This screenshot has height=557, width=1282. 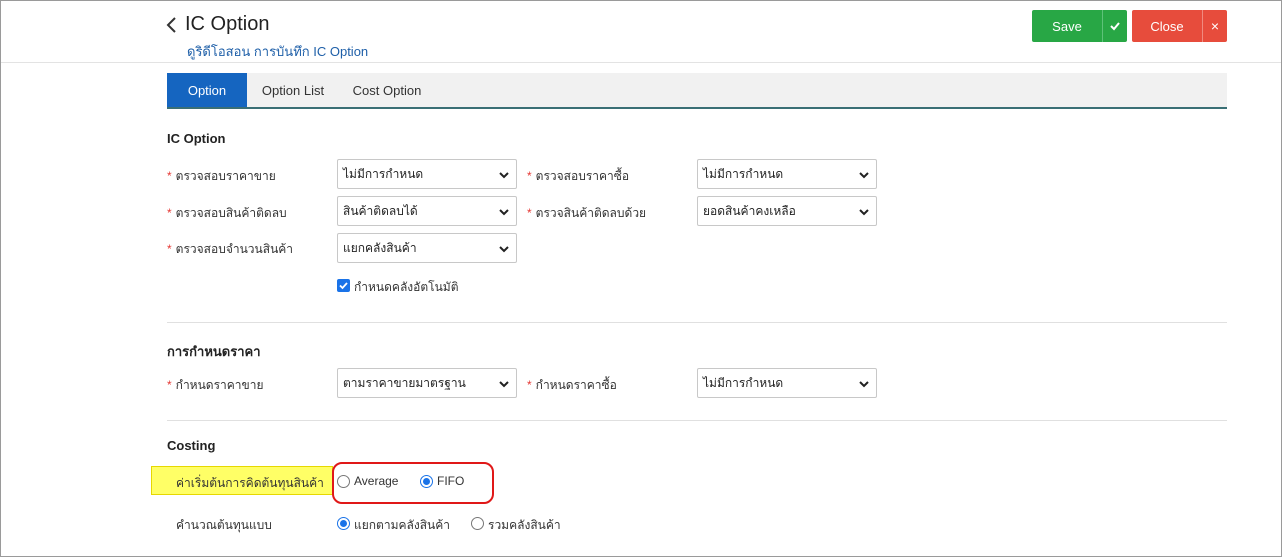 What do you see at coordinates (697, 91) in the screenshot?
I see `tab-bar: Option Option List Cost Option` at bounding box center [697, 91].